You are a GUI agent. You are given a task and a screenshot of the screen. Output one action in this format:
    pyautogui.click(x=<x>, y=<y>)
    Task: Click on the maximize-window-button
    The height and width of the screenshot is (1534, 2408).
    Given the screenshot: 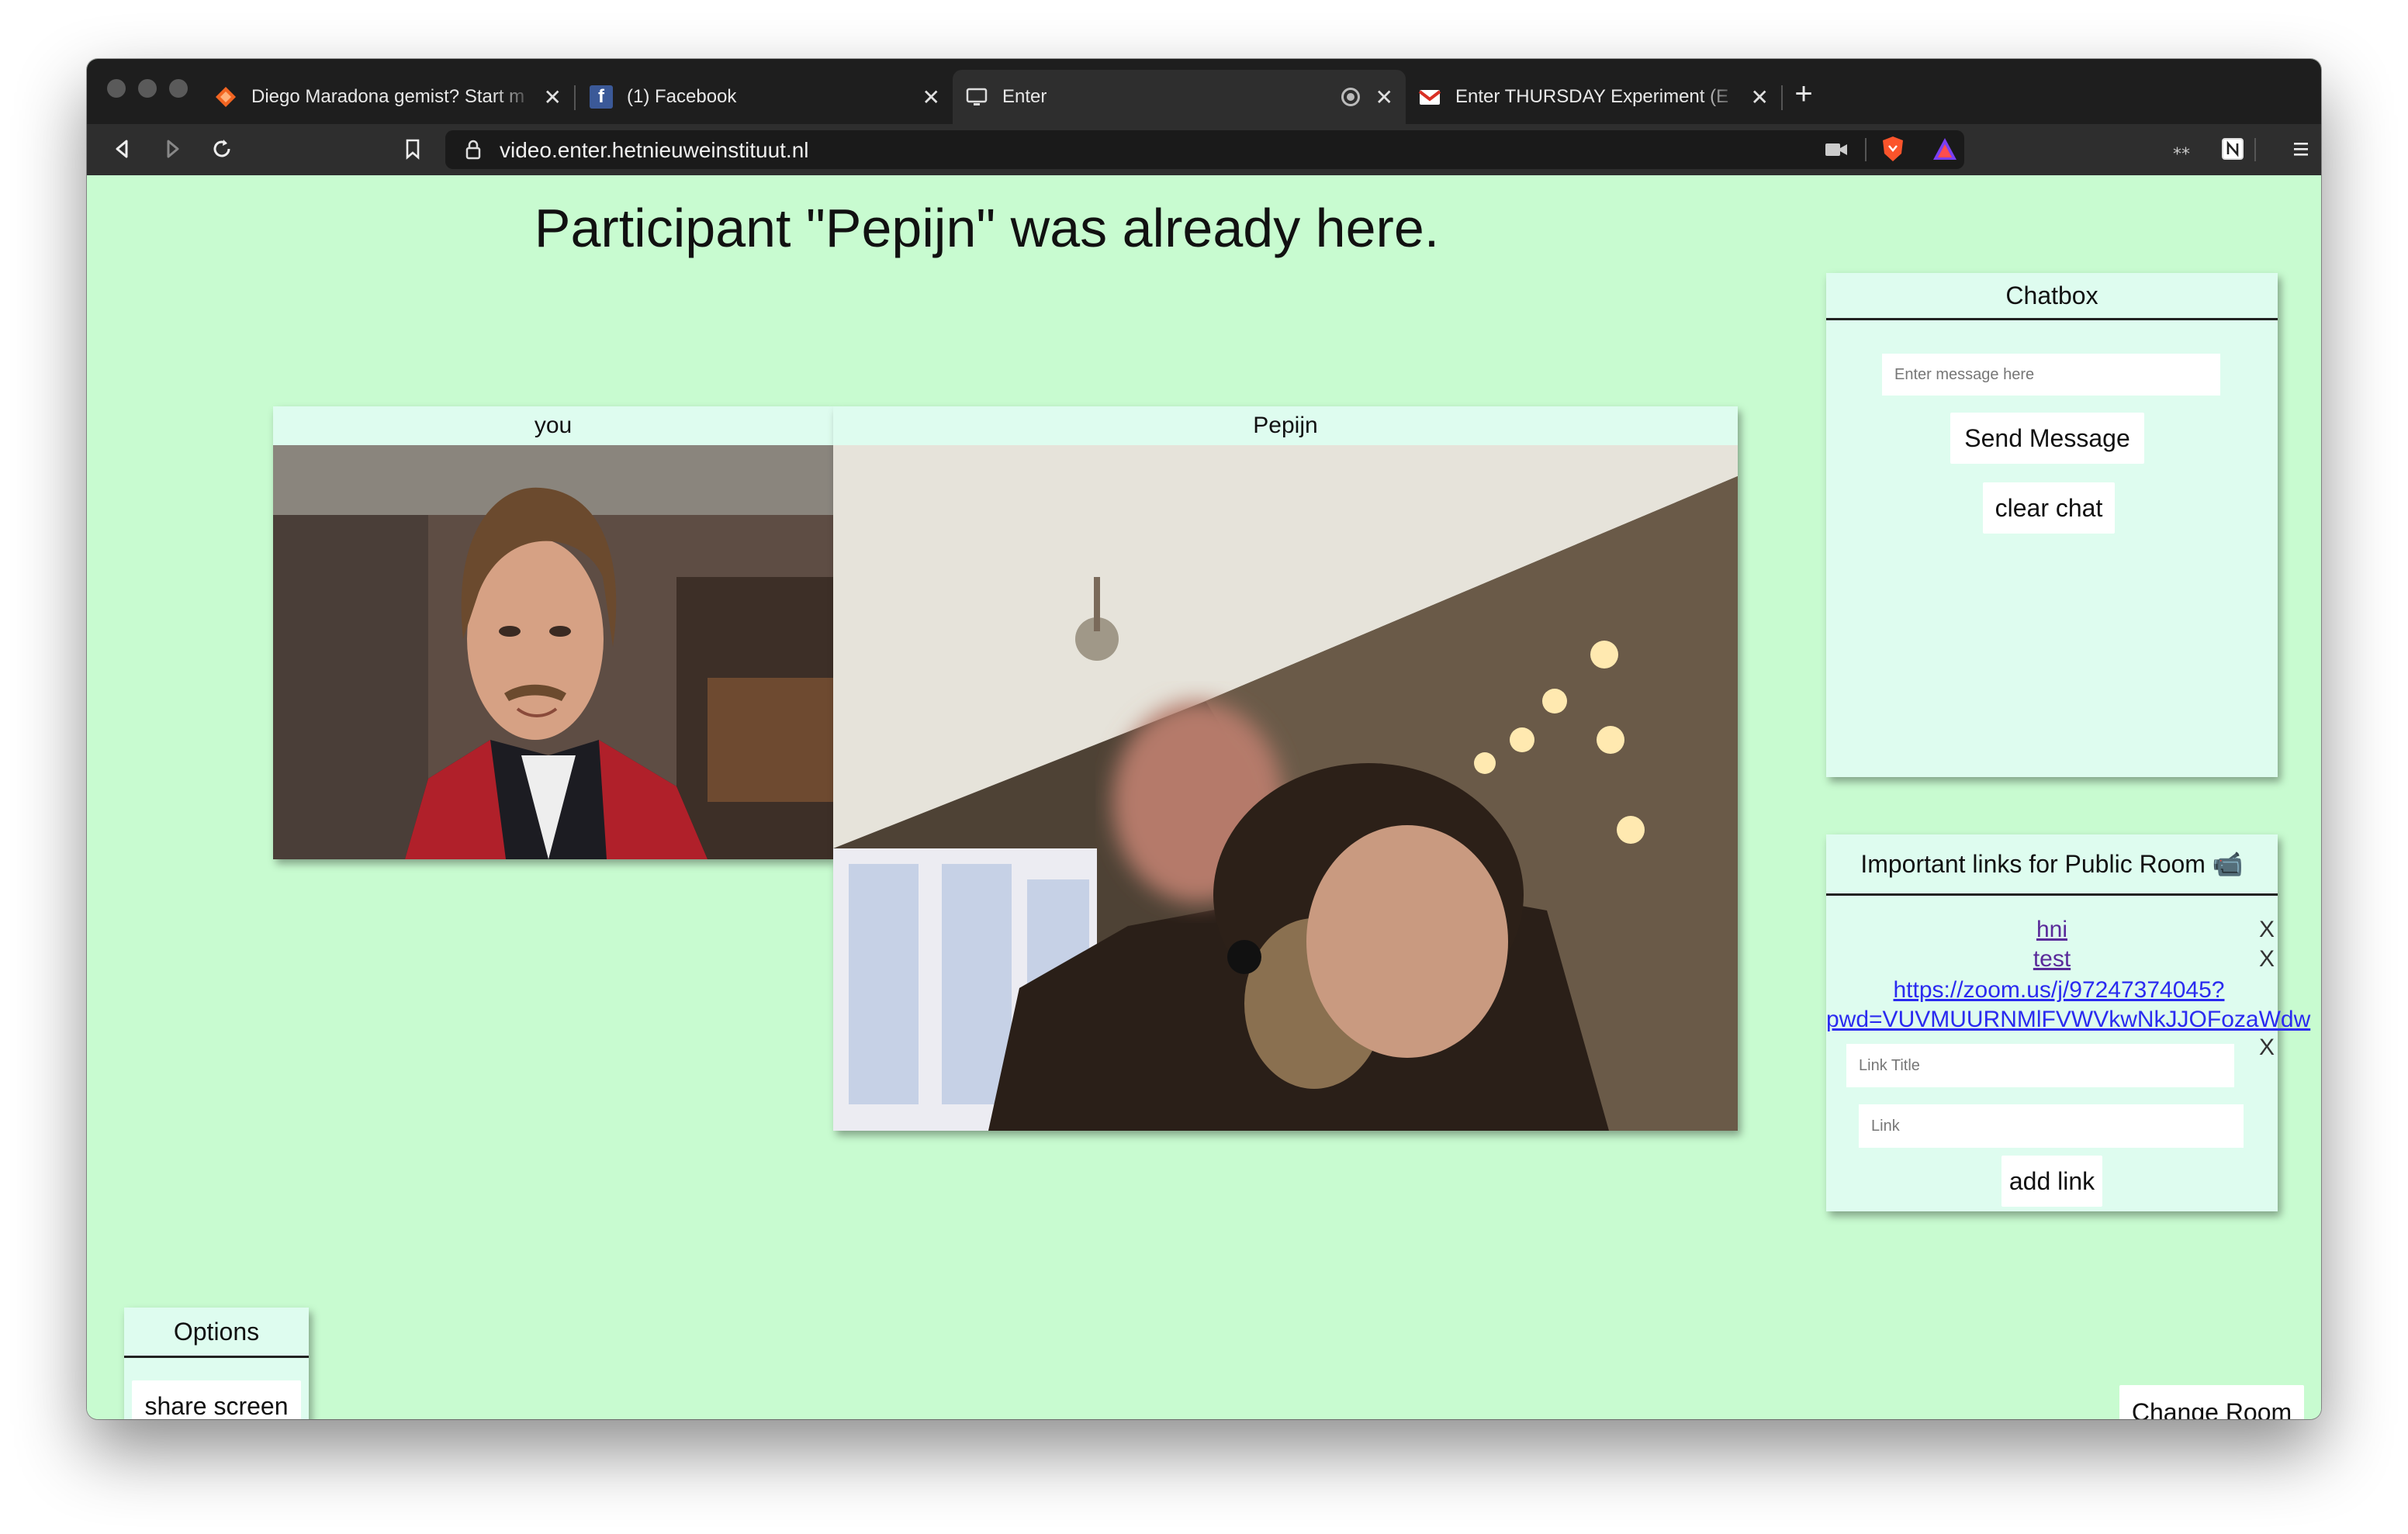 What is the action you would take?
    pyautogui.click(x=178, y=88)
    